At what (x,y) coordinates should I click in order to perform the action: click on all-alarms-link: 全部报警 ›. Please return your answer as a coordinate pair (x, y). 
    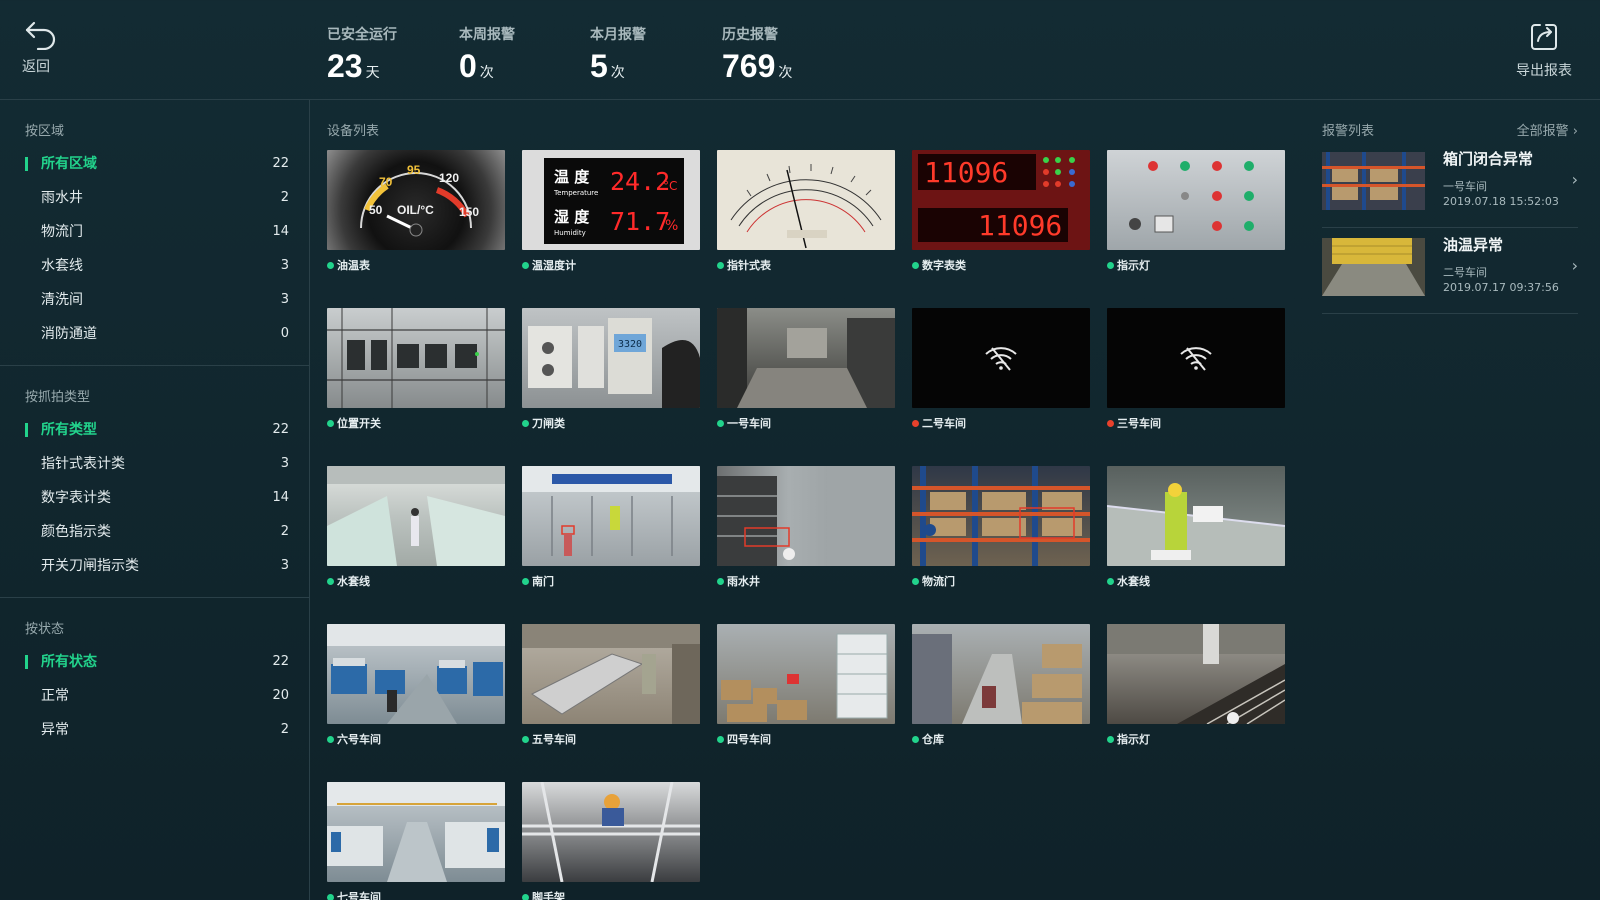
    Looking at the image, I should click on (1547, 129).